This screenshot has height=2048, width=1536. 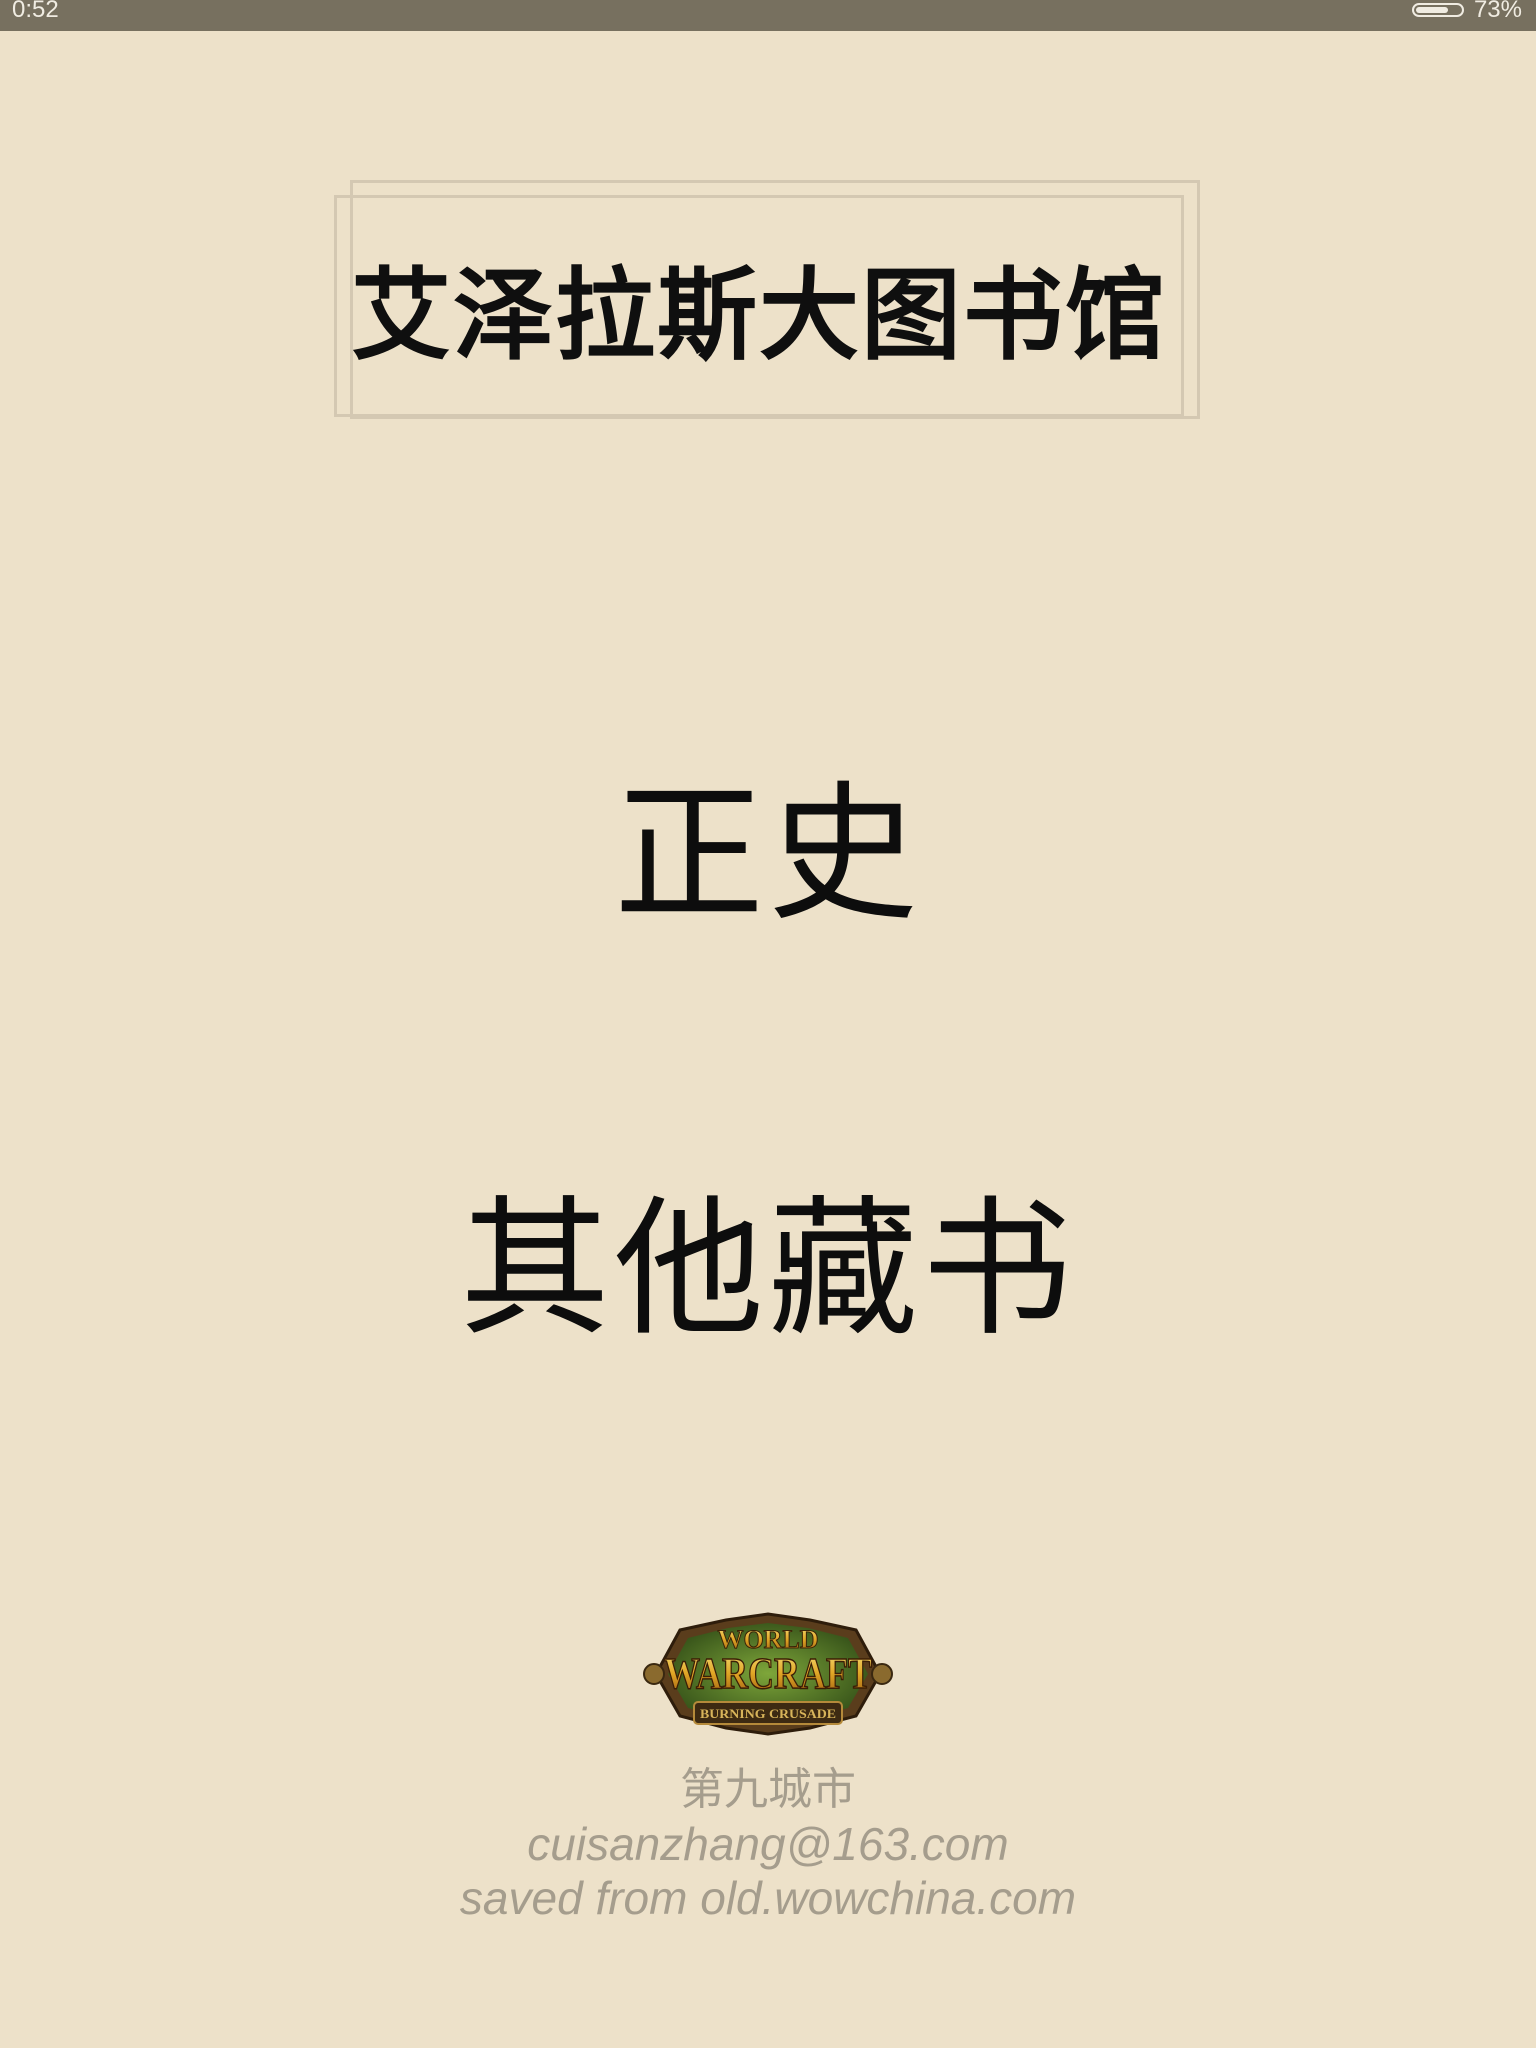 I want to click on battery-icon, so click(x=1437, y=10).